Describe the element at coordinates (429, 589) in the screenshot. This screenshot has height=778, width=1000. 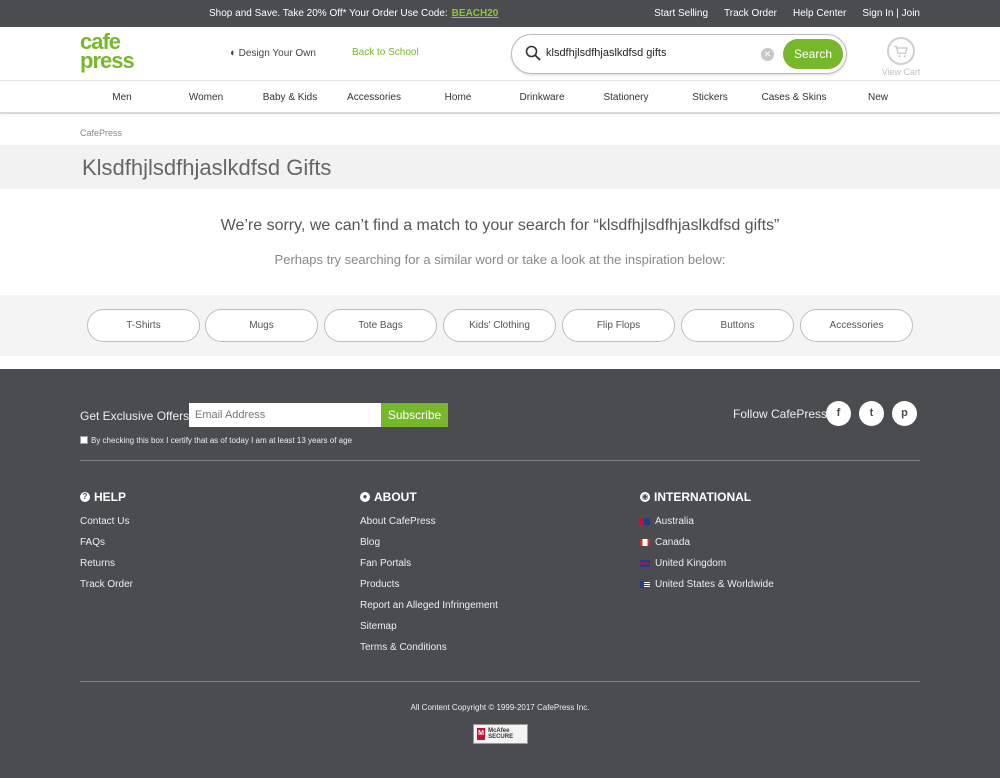
I see `products-link: Products` at that location.